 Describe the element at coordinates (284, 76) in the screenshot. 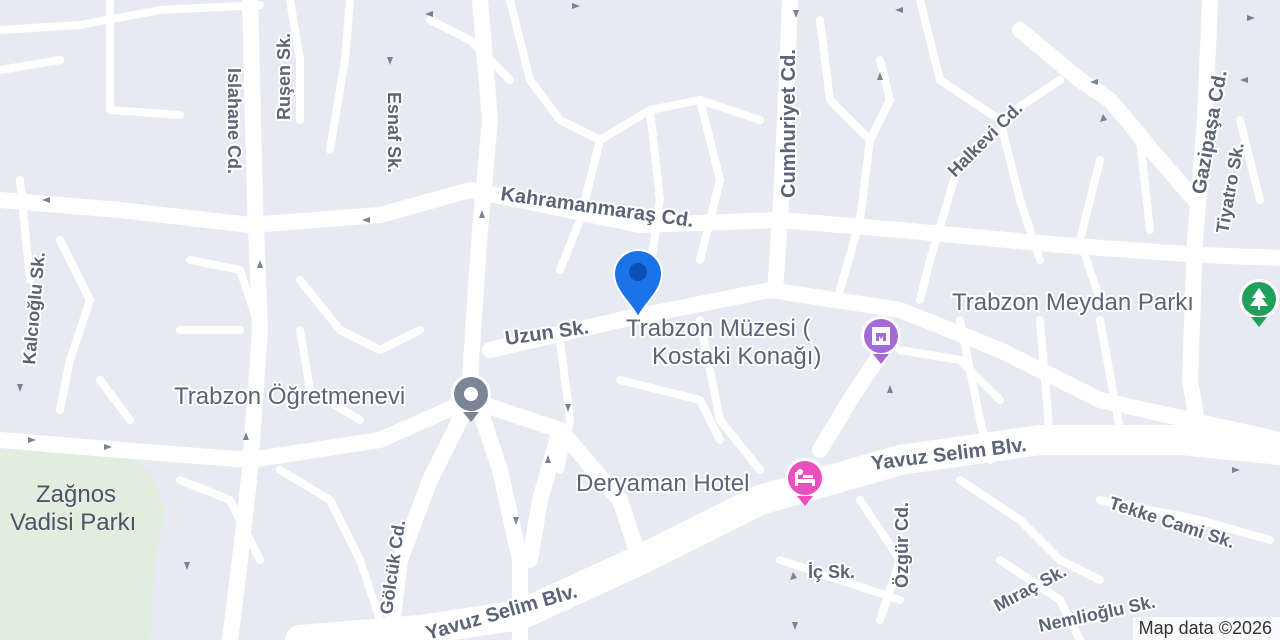

I see `street-label-rusen: Ruşen Sk.` at that location.